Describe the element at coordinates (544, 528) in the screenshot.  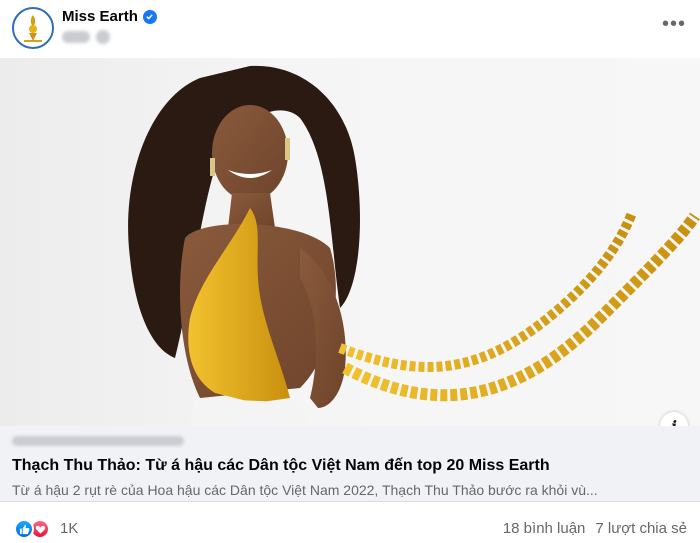
I see `comments-count: 18 bình luận` at that location.